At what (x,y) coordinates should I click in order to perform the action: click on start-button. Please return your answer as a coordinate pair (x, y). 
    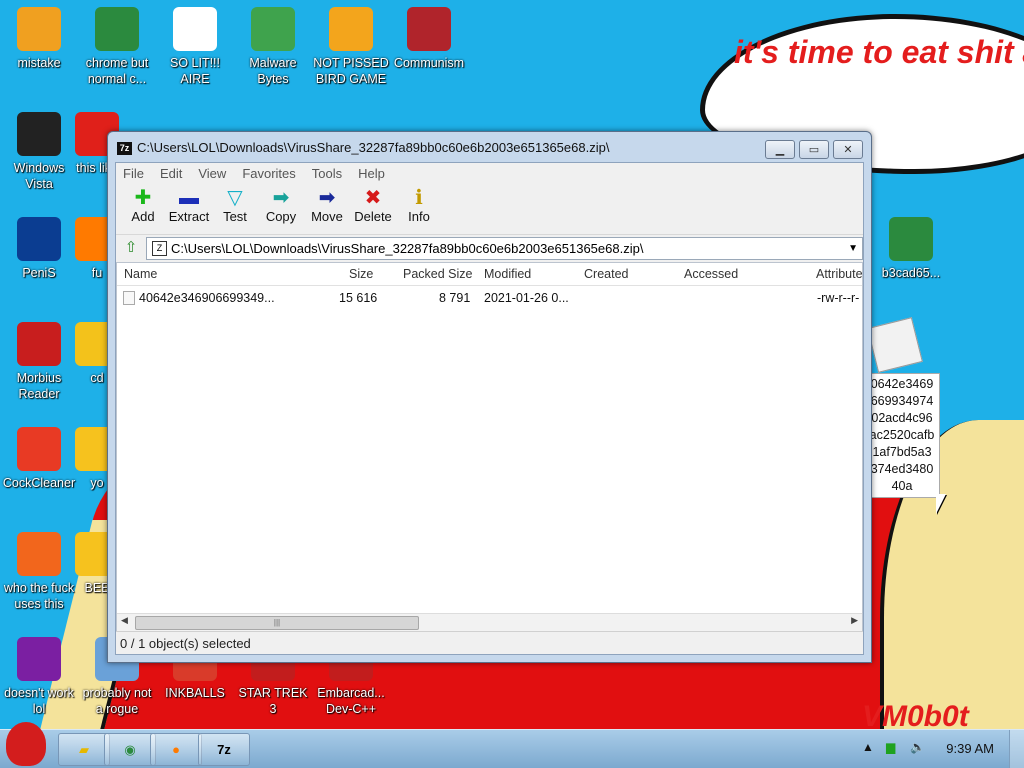
    Looking at the image, I should click on (26, 744).